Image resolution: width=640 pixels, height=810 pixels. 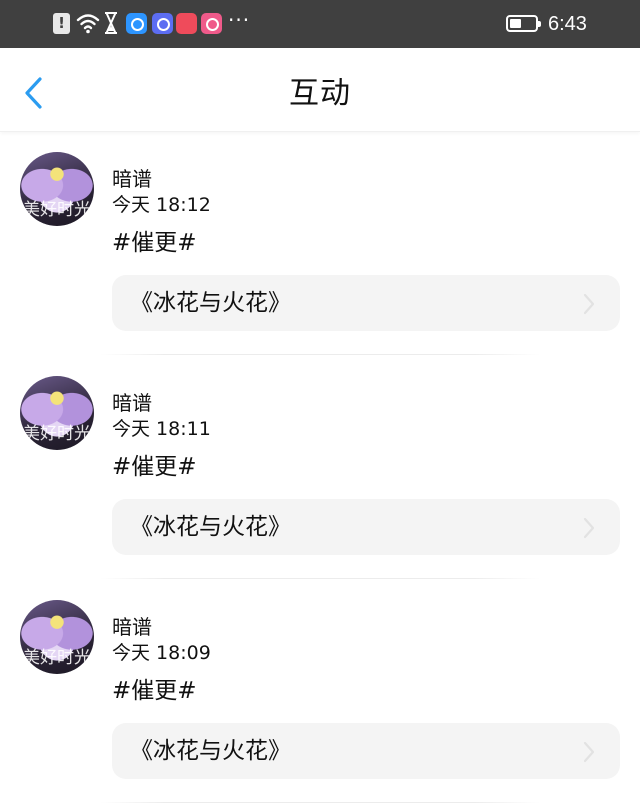 I want to click on timestamp: 今天 18:11, so click(x=161, y=429).